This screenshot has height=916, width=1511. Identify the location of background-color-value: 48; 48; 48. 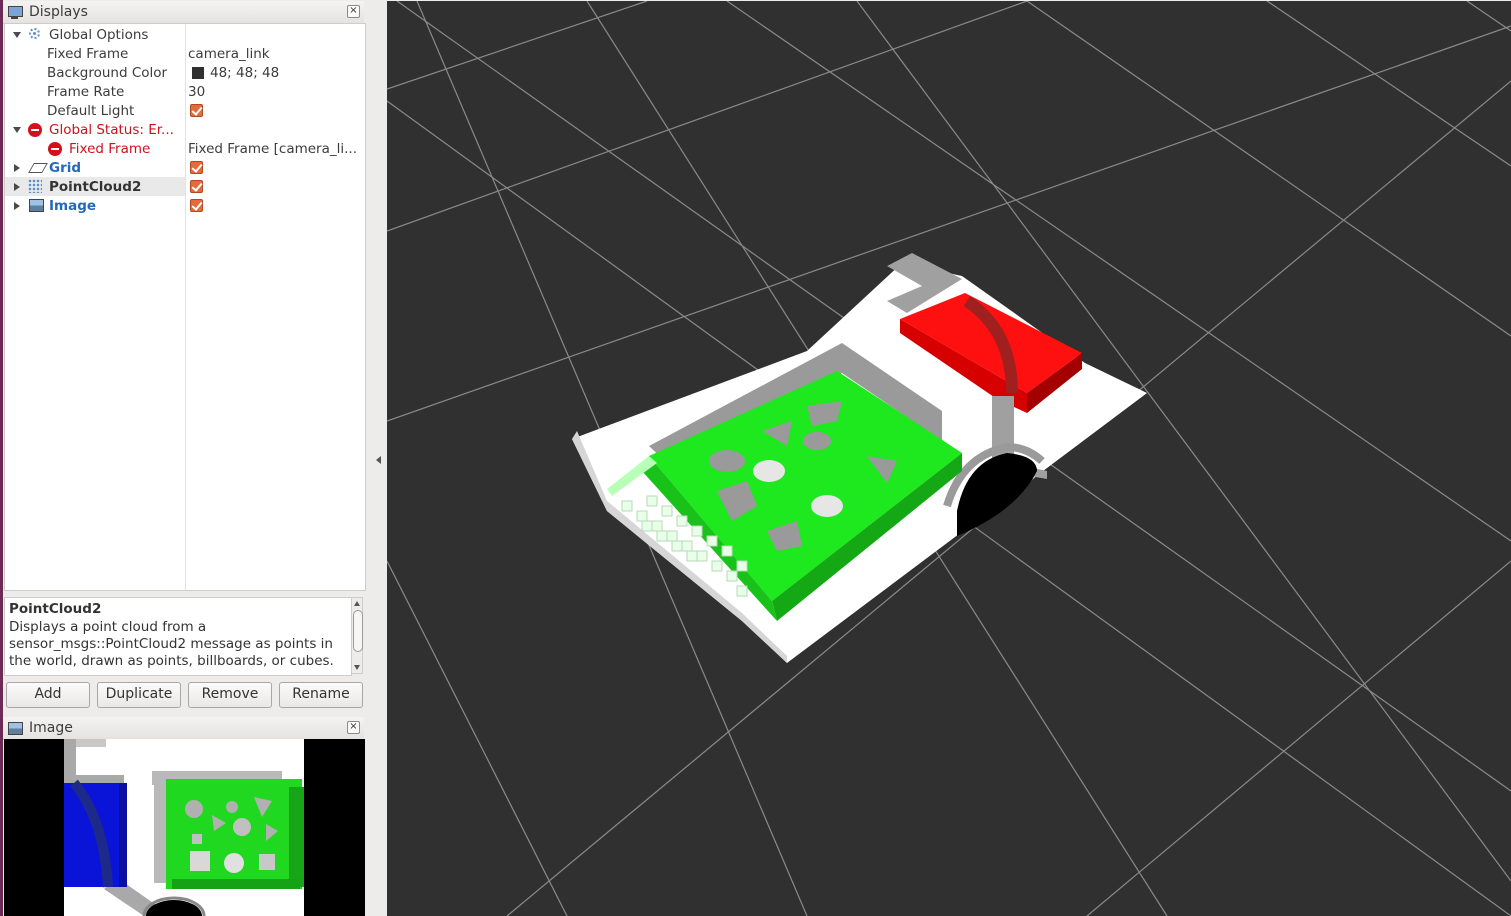
(244, 73).